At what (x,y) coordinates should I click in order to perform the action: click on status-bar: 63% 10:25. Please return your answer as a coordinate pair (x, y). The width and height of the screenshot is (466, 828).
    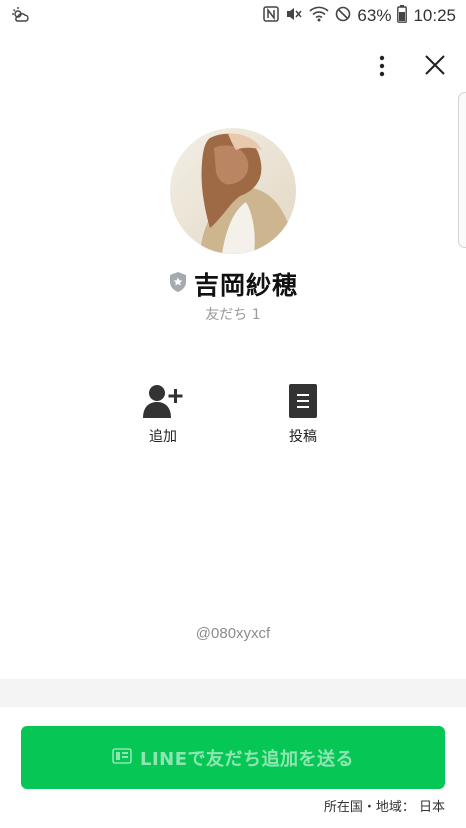
    Looking at the image, I should click on (233, 16).